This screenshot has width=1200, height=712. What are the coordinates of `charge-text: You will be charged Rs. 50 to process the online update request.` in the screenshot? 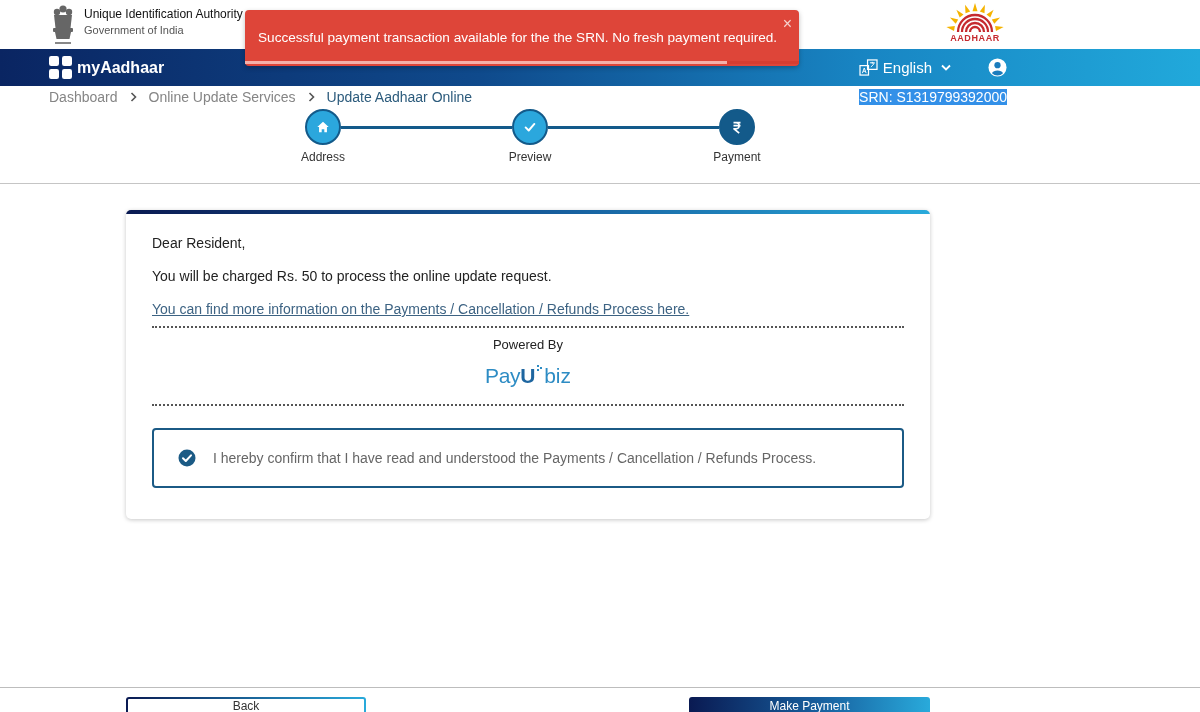 It's located at (352, 276).